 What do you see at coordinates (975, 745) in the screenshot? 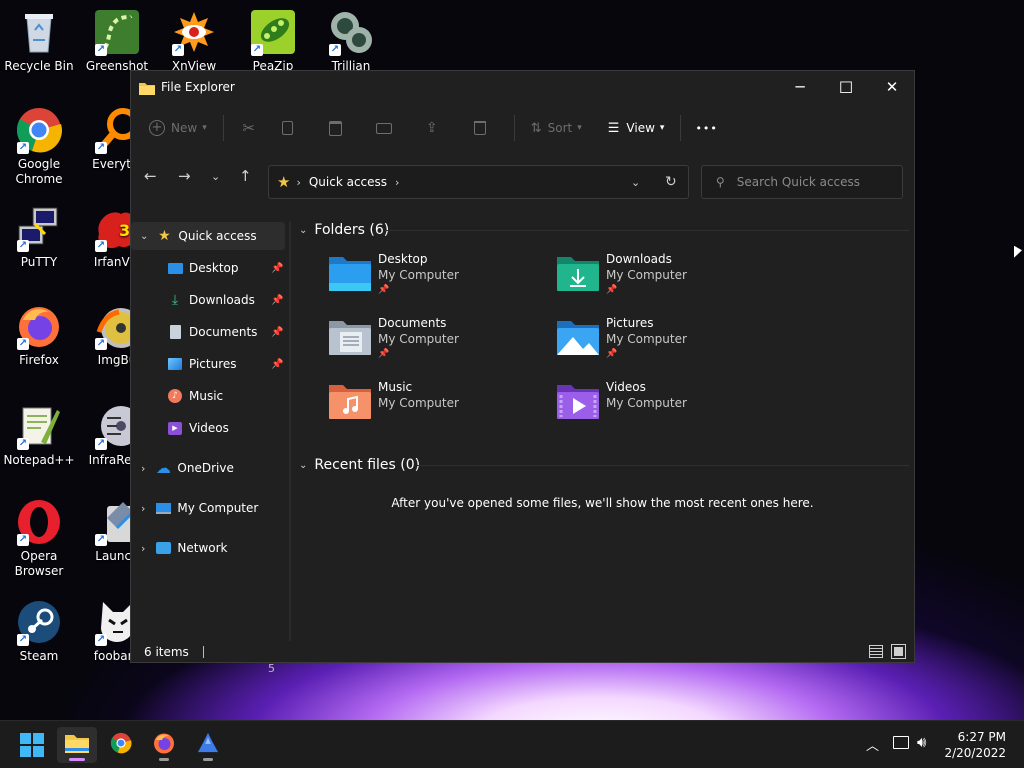
I see `system-clock: 6:27 PM 2/20/2022` at bounding box center [975, 745].